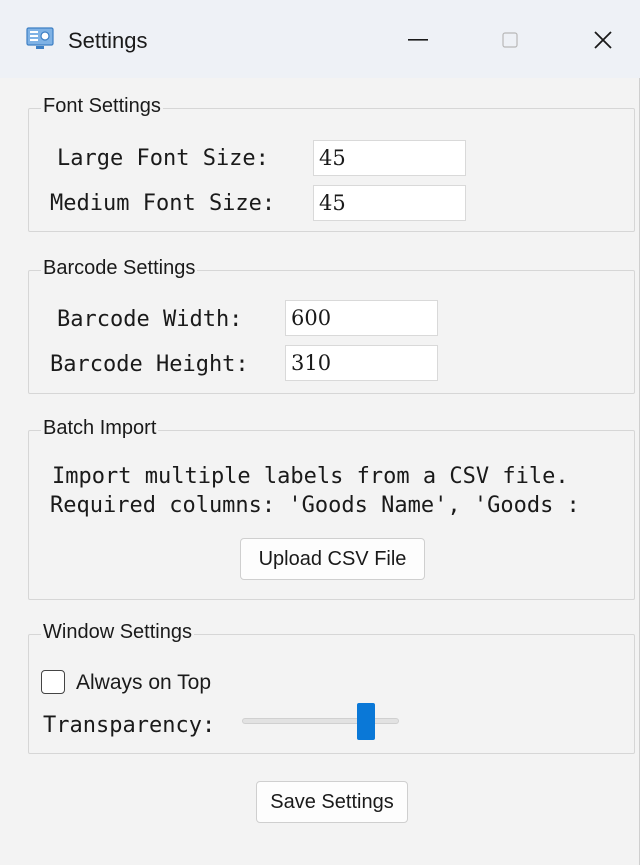  What do you see at coordinates (108, 40) in the screenshot?
I see `window-title: Settings` at bounding box center [108, 40].